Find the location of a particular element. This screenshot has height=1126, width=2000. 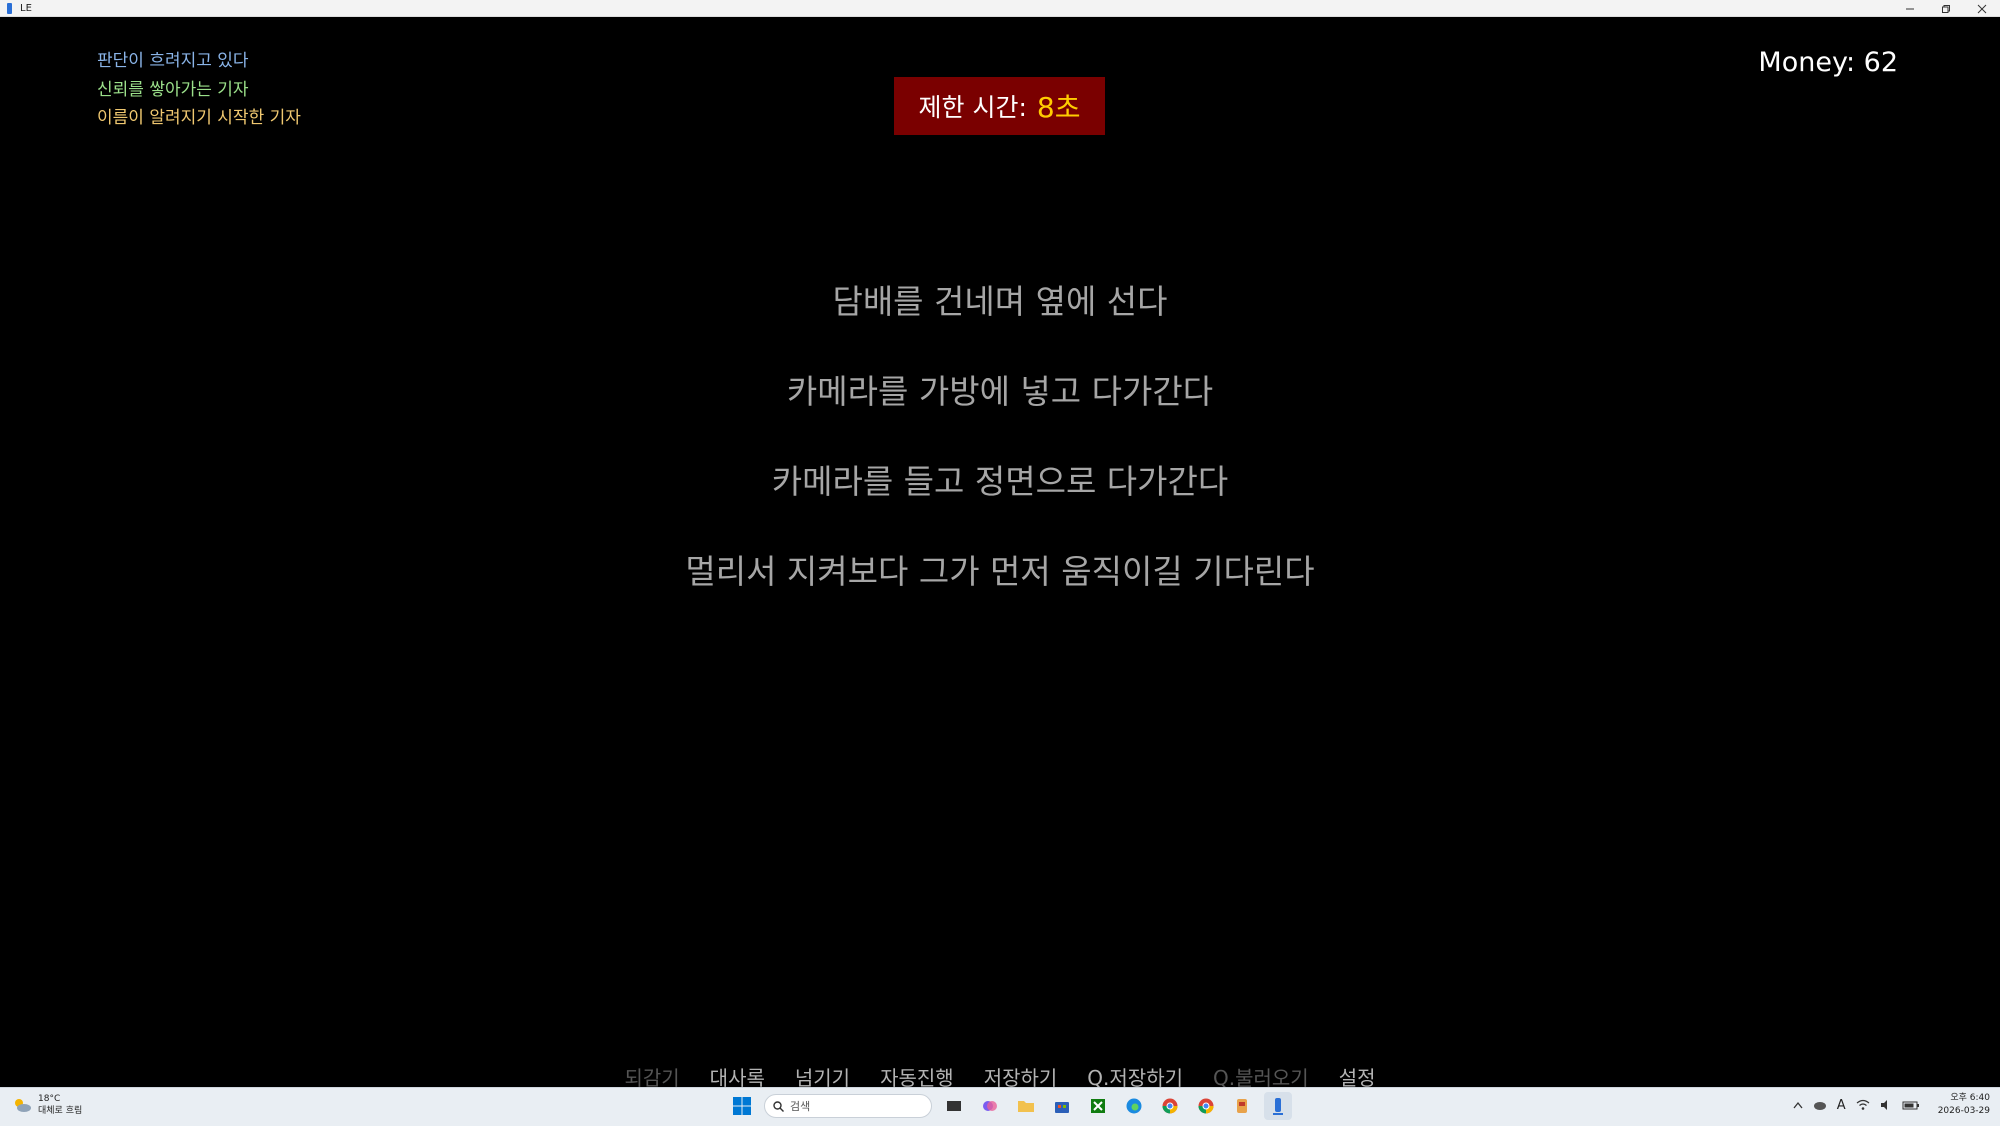

taskbar-apps: 검색 is located at coordinates (1010, 1106).